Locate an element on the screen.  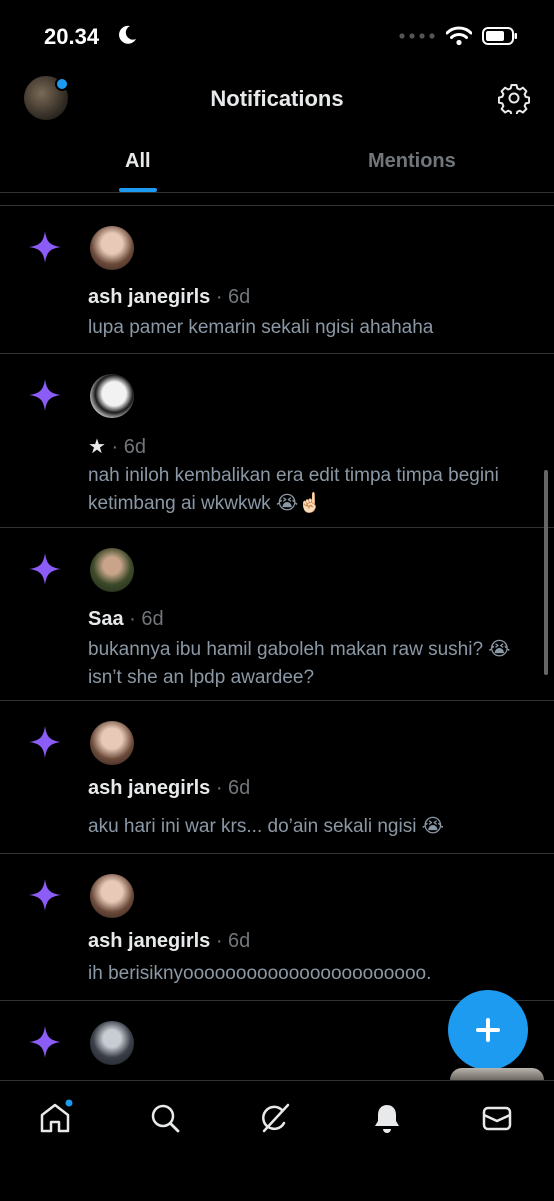
app-header: Notifications is located at coordinates (277, 100).